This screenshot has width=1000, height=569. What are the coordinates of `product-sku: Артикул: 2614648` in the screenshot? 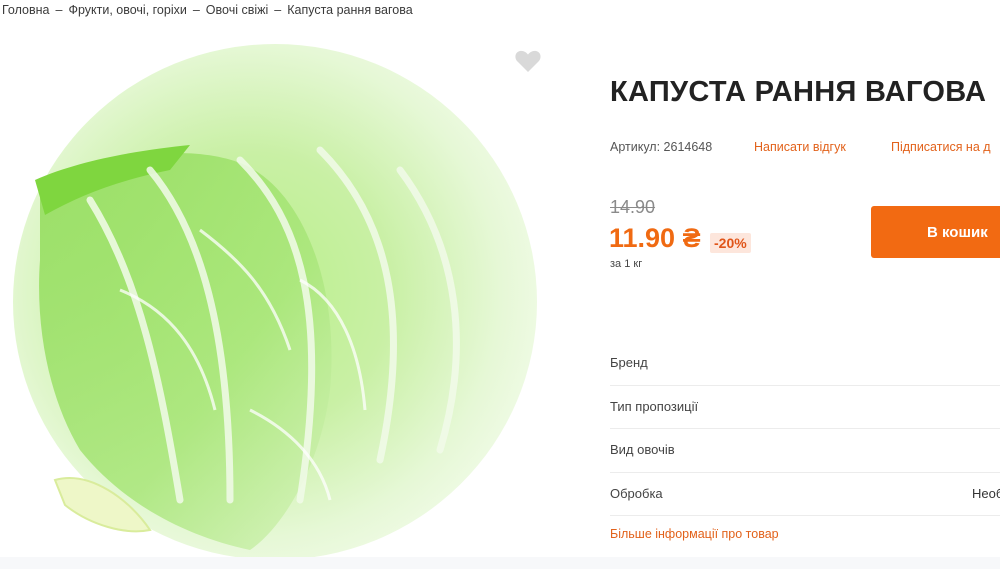 It's located at (661, 147).